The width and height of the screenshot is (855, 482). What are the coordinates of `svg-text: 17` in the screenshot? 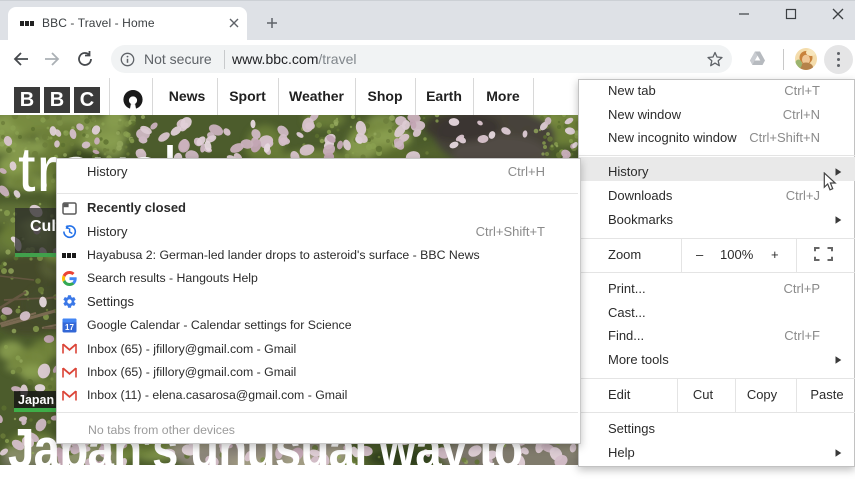 It's located at (69, 326).